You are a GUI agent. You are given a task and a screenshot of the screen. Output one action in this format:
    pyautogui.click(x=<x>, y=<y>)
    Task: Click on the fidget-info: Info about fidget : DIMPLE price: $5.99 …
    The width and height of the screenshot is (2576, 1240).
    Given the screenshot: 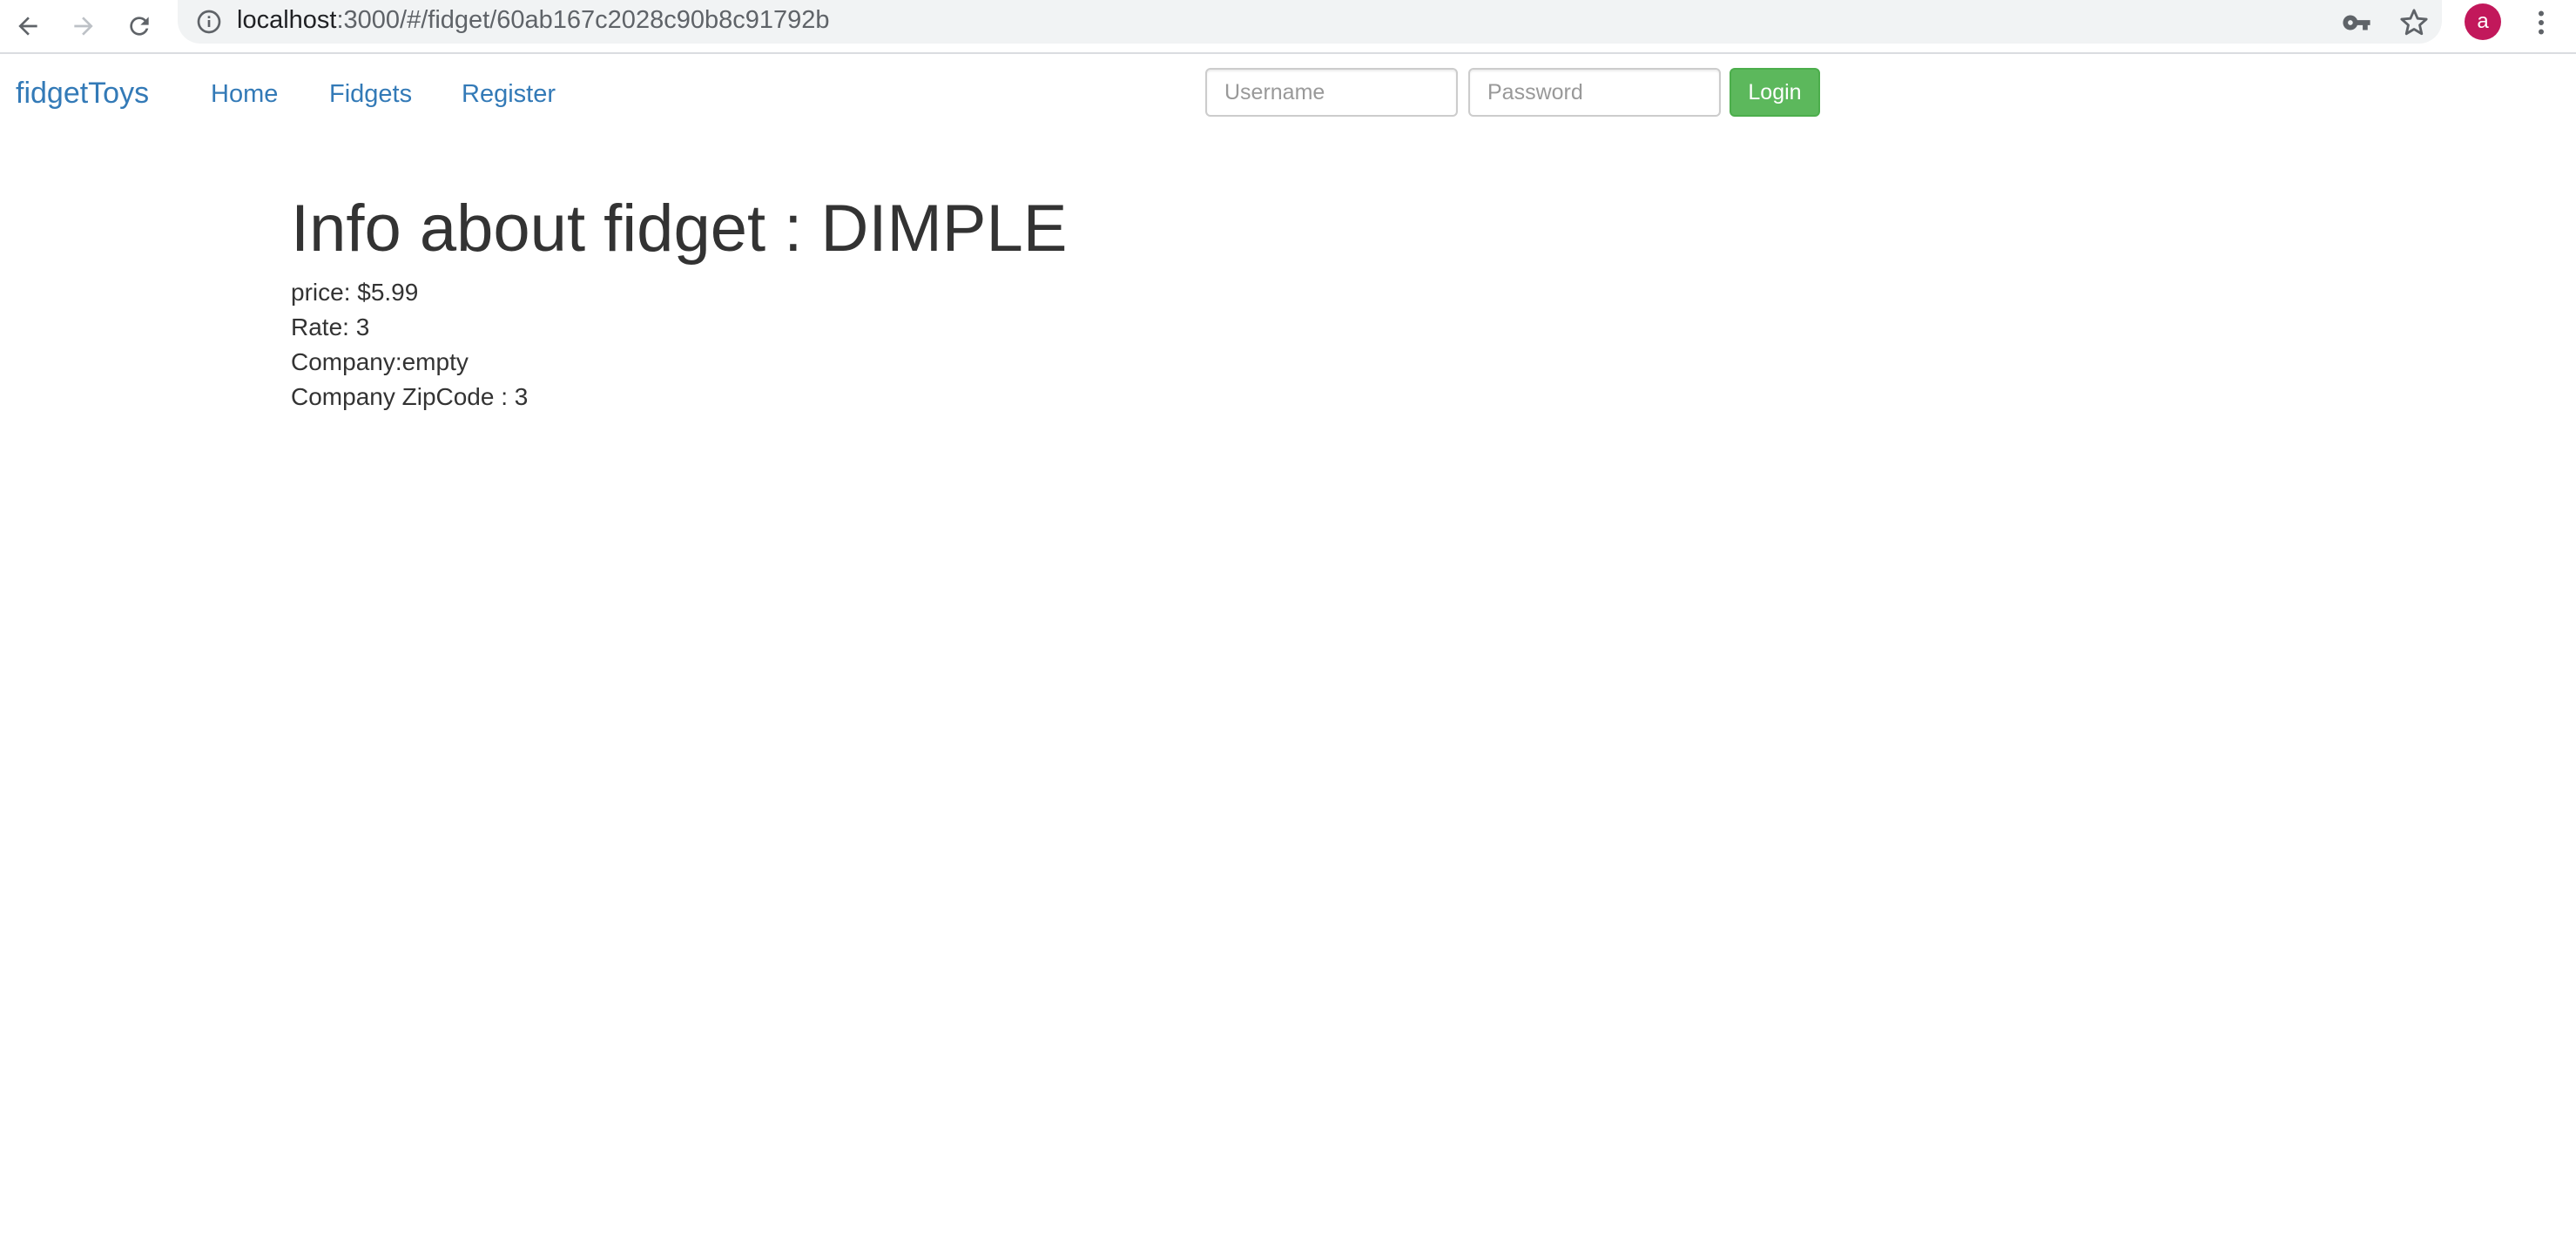 What is the action you would take?
    pyautogui.click(x=679, y=298)
    